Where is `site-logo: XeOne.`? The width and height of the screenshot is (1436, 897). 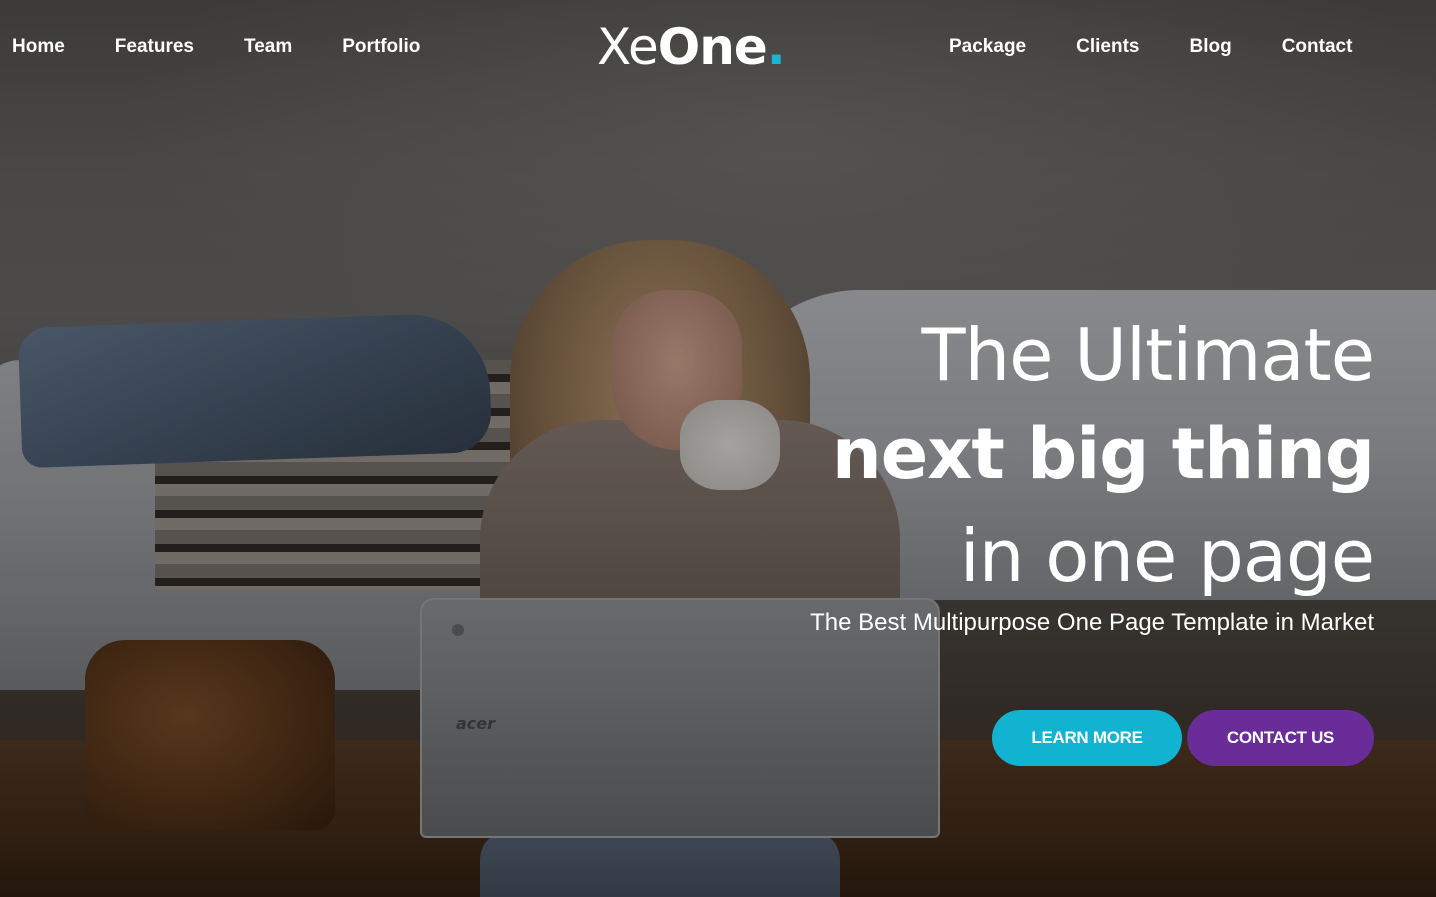
site-logo: XeOne. is located at coordinates (691, 47).